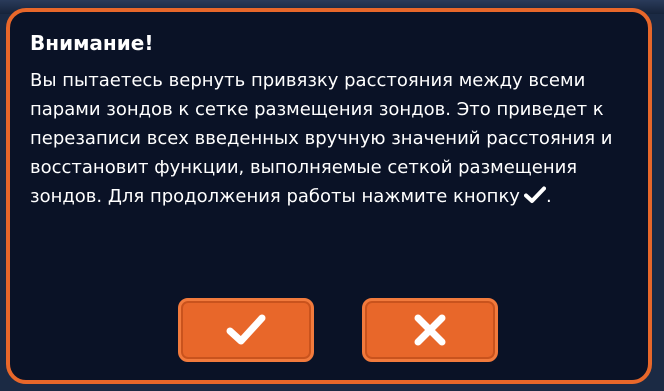 The image size is (664, 391). Describe the element at coordinates (92, 43) in the screenshot. I see `dialog-title: Внимание!` at that location.